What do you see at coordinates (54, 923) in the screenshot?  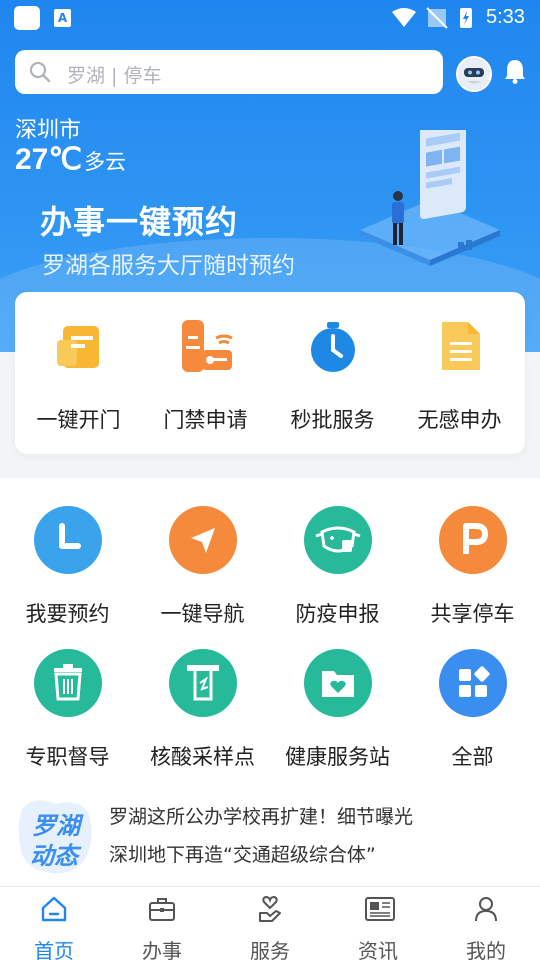 I see `tab-home: 首页` at bounding box center [54, 923].